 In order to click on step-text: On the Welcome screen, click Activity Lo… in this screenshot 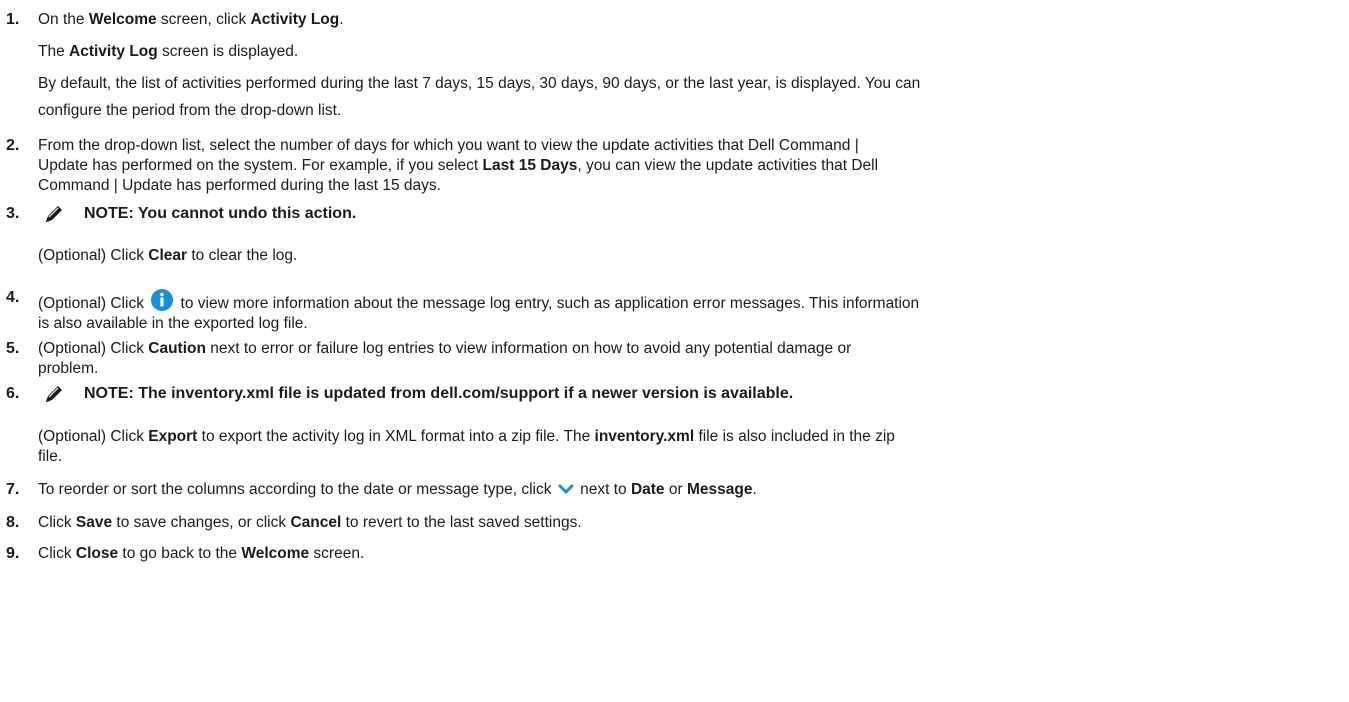, I will do `click(191, 19)`.